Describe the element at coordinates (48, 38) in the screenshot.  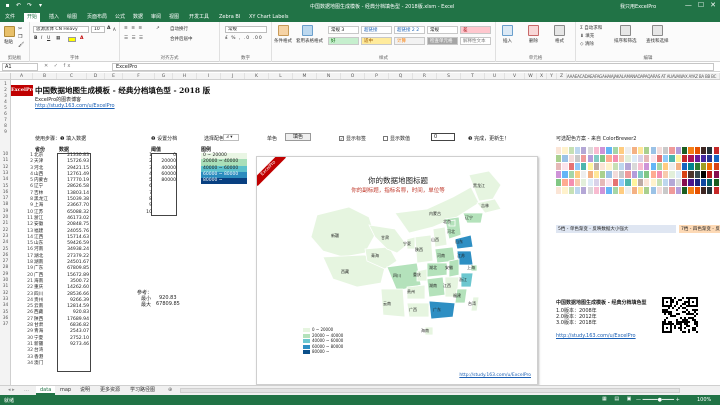
I see `underline-button: U` at that location.